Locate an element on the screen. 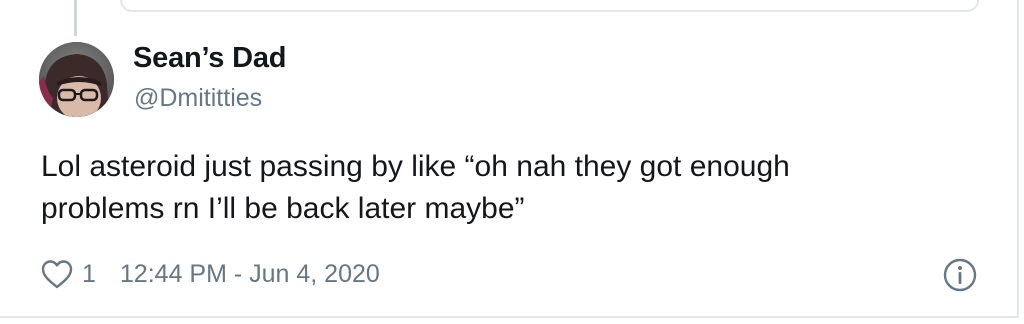  avatar-photo is located at coordinates (76, 79).